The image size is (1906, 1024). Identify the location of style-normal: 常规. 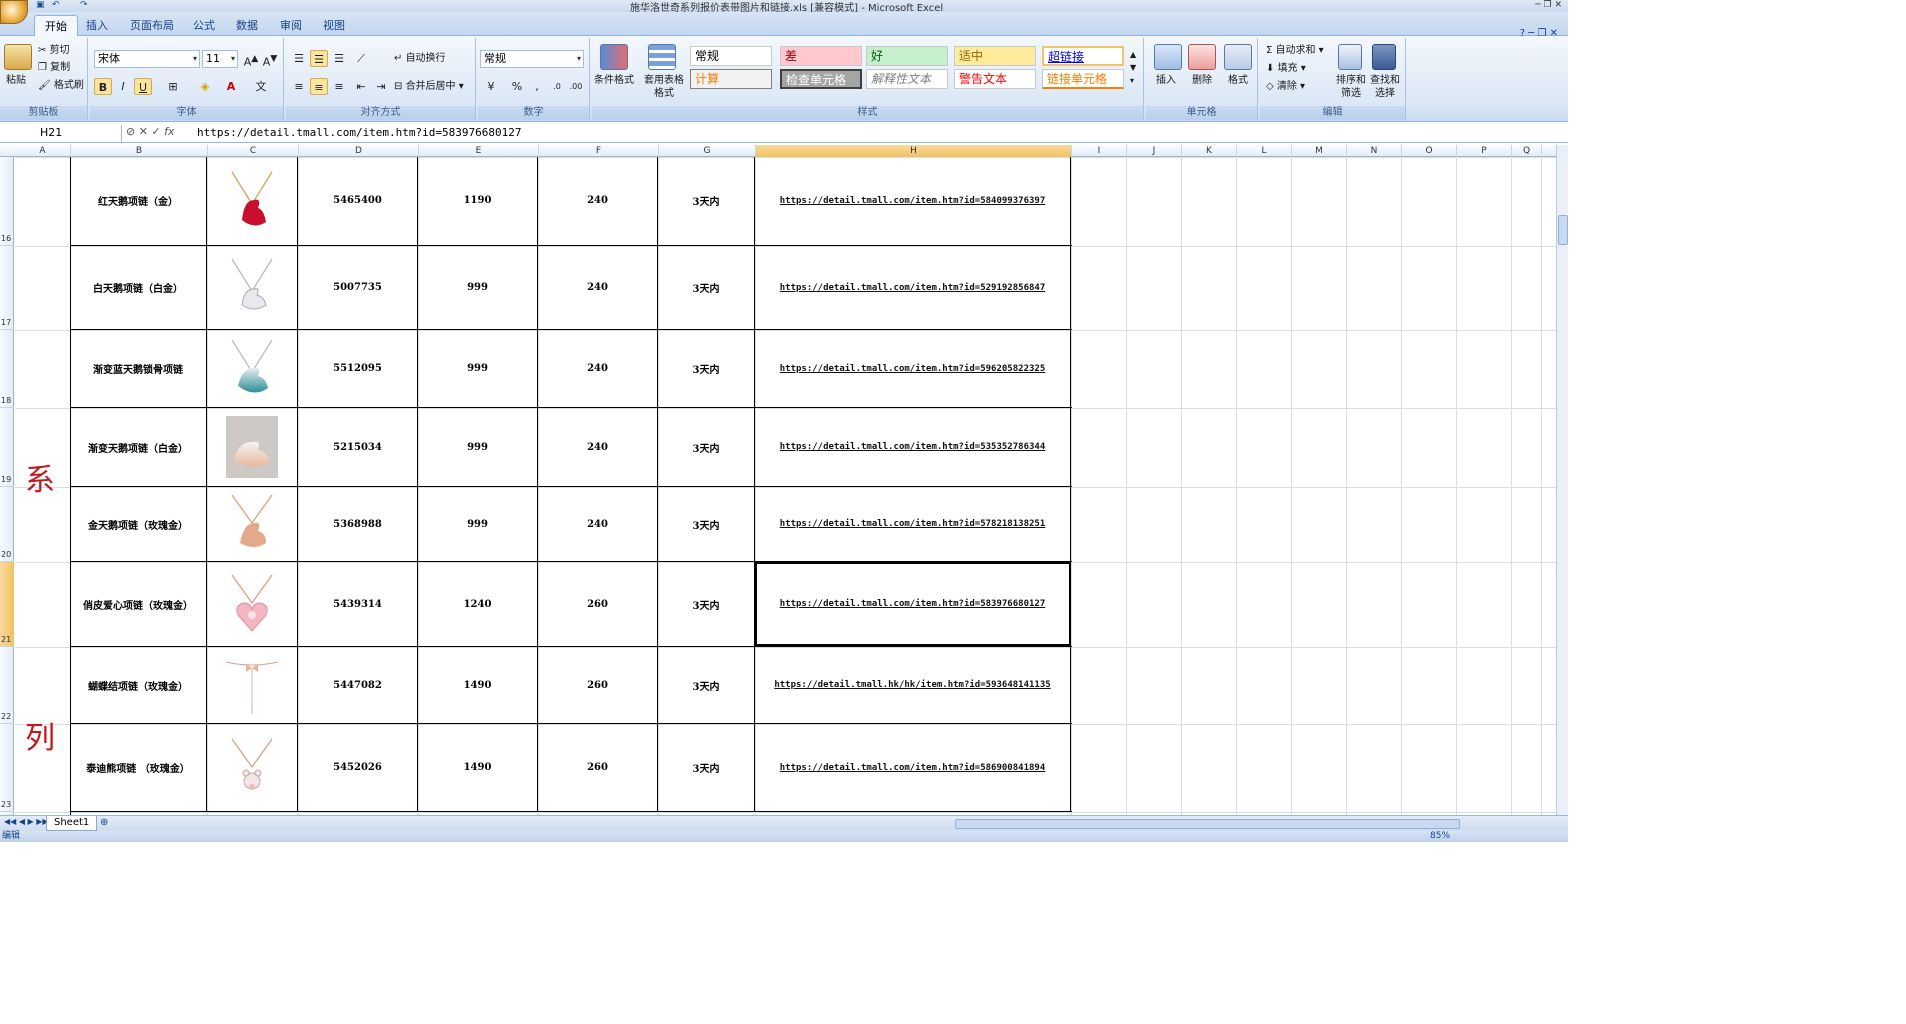
(731, 56).